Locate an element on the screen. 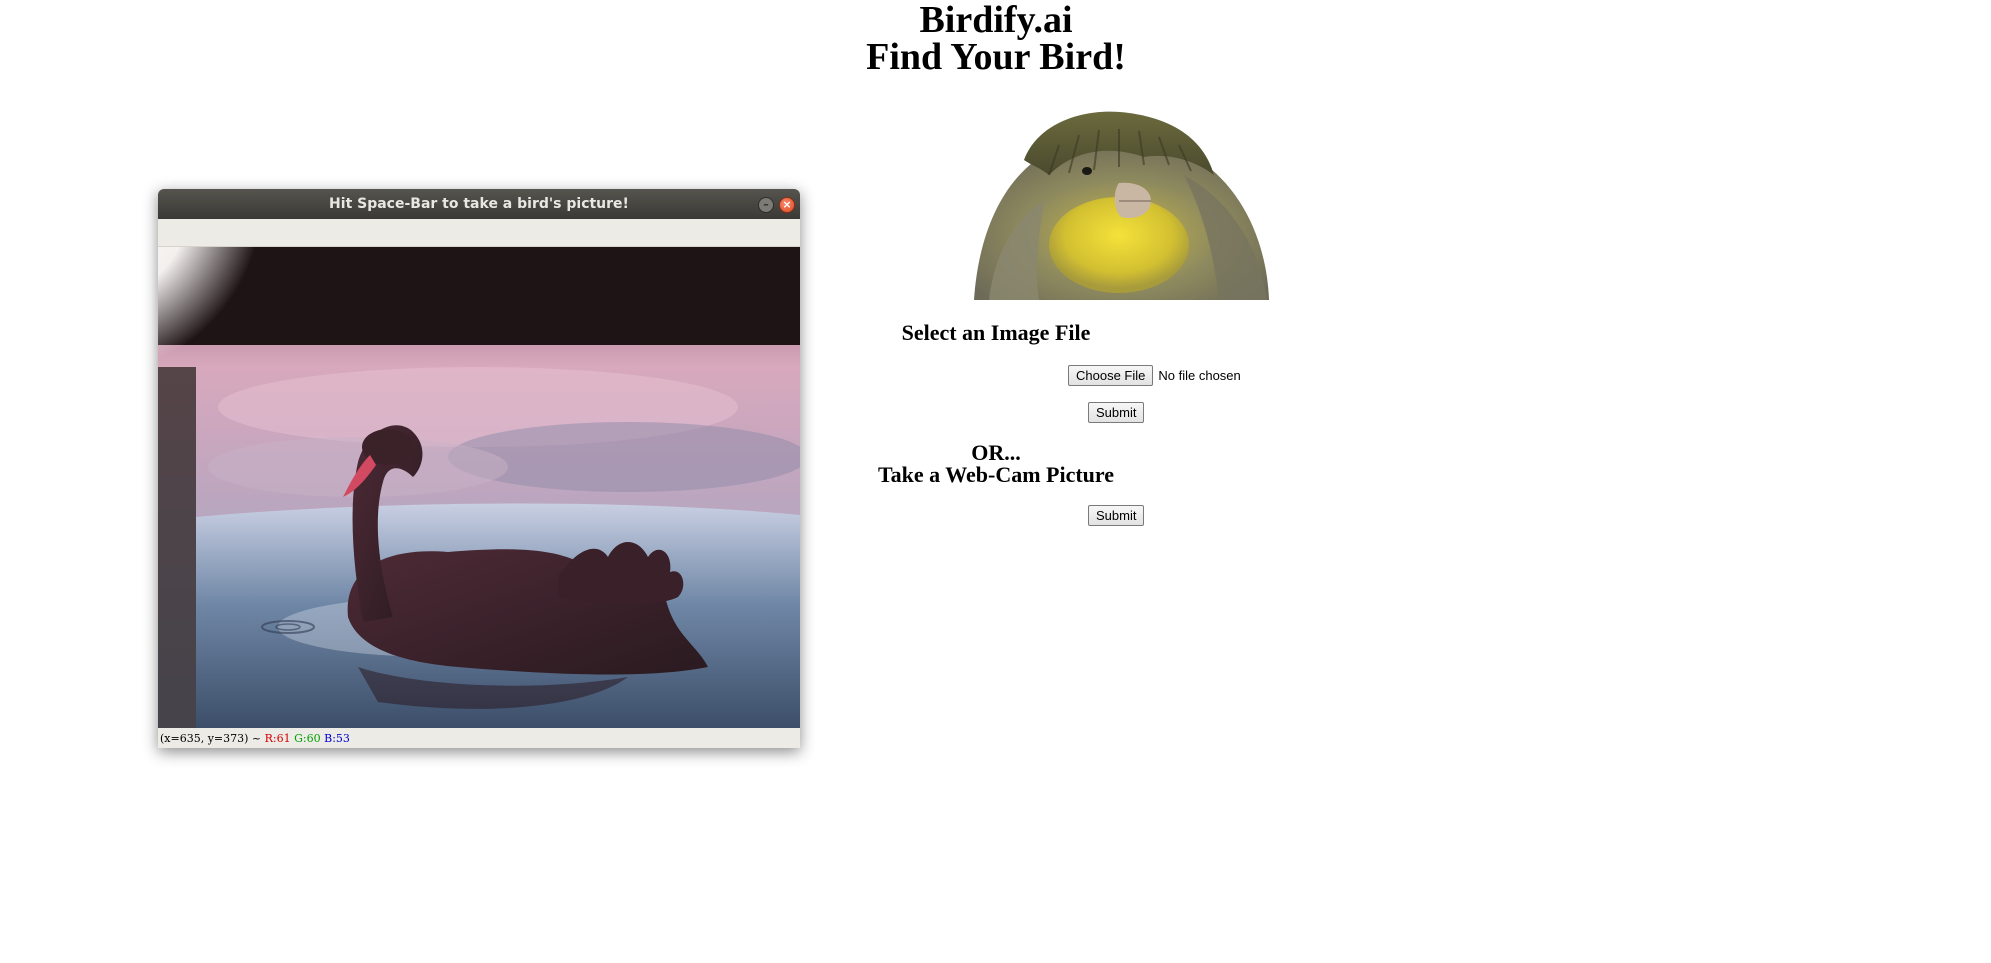 This screenshot has width=1991, height=963. site-subtitle: Find Your Bird! is located at coordinates (996, 57).